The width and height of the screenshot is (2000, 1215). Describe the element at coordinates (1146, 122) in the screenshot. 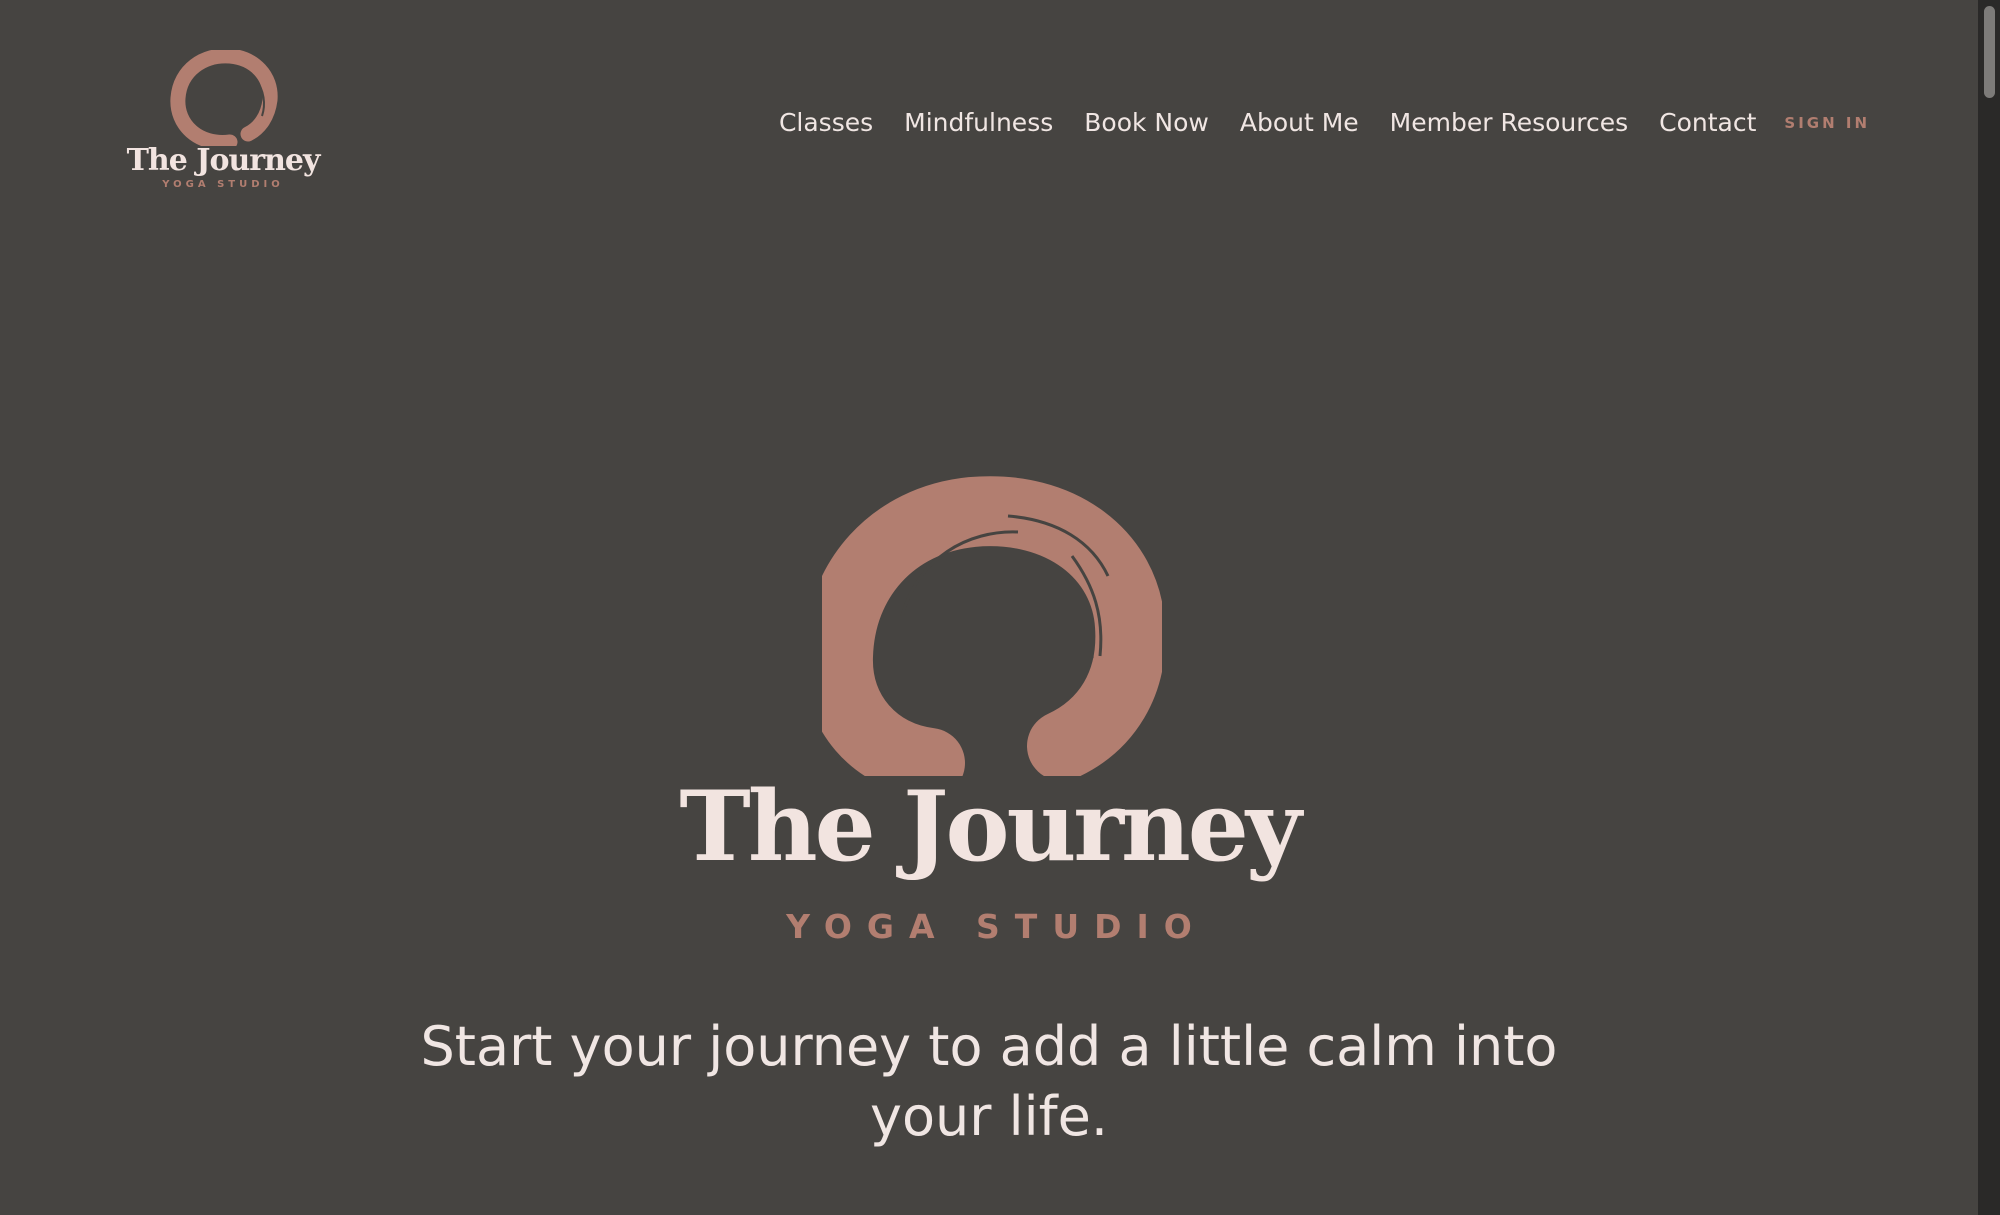

I see `nav-item-book-now: Book Now` at that location.